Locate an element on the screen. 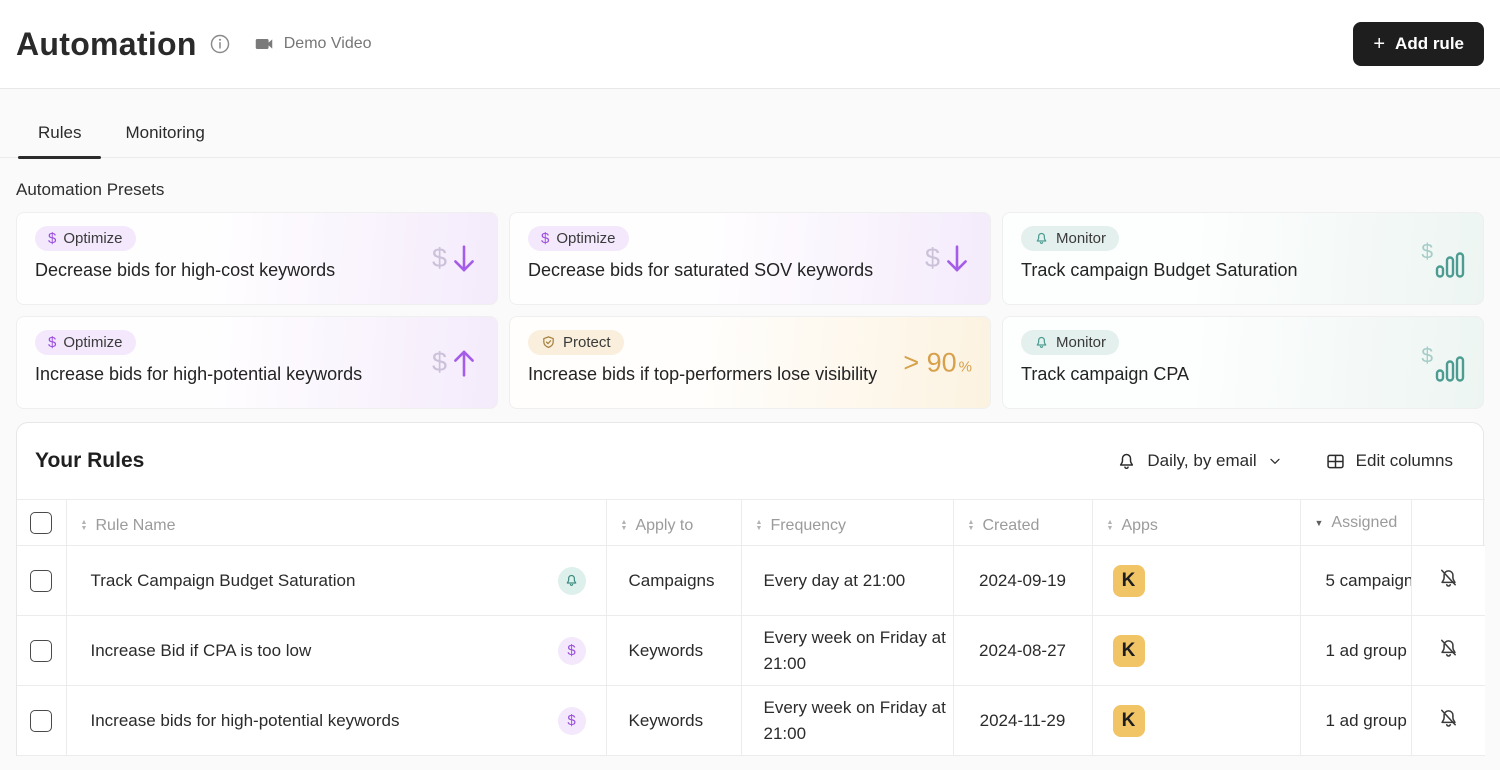 The height and width of the screenshot is (770, 1500). column-label: Rule Name is located at coordinates (135, 525).